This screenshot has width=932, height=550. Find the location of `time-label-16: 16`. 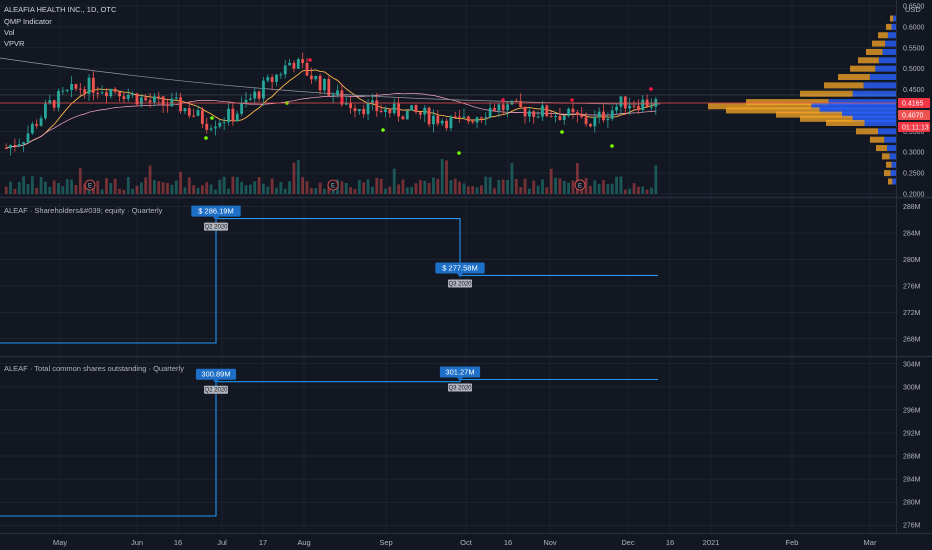

time-label-16: 16 is located at coordinates (670, 542).